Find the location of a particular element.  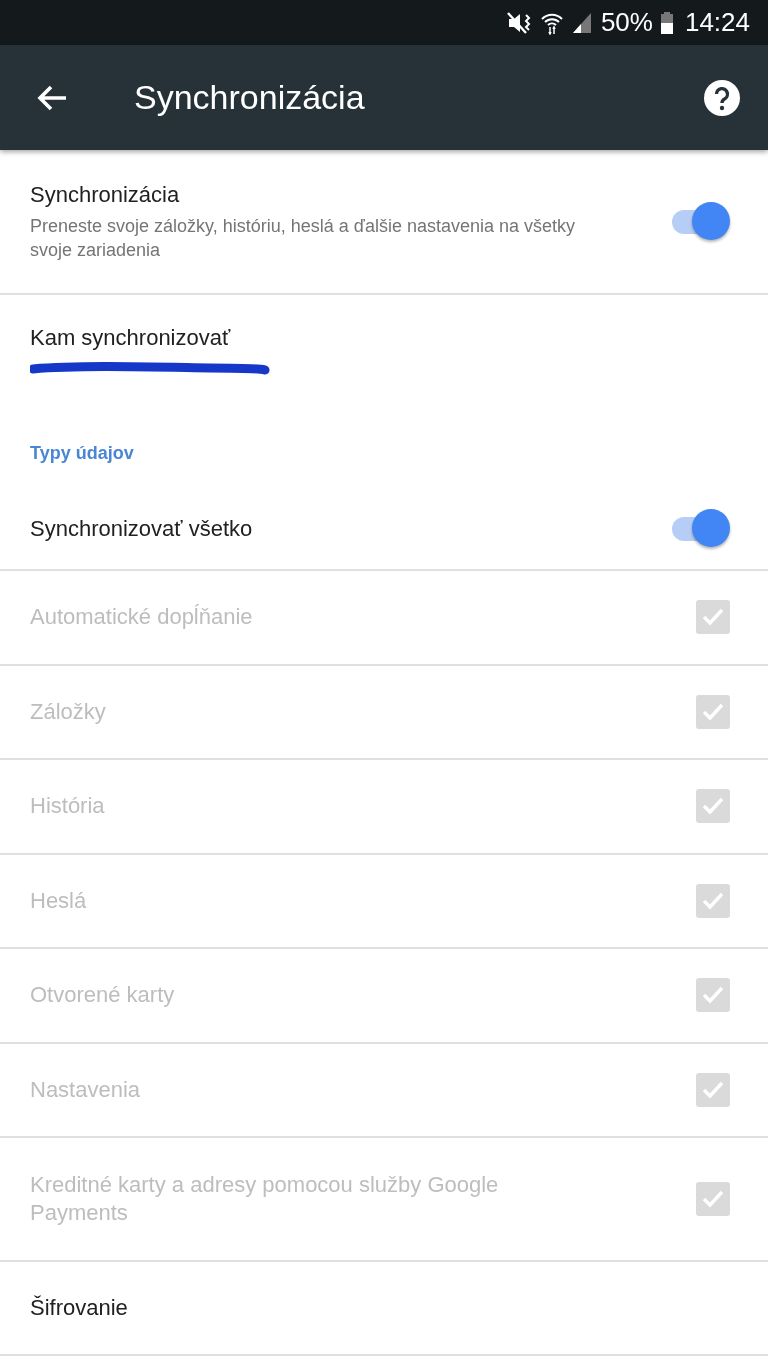

mute-icon is located at coordinates (519, 22).